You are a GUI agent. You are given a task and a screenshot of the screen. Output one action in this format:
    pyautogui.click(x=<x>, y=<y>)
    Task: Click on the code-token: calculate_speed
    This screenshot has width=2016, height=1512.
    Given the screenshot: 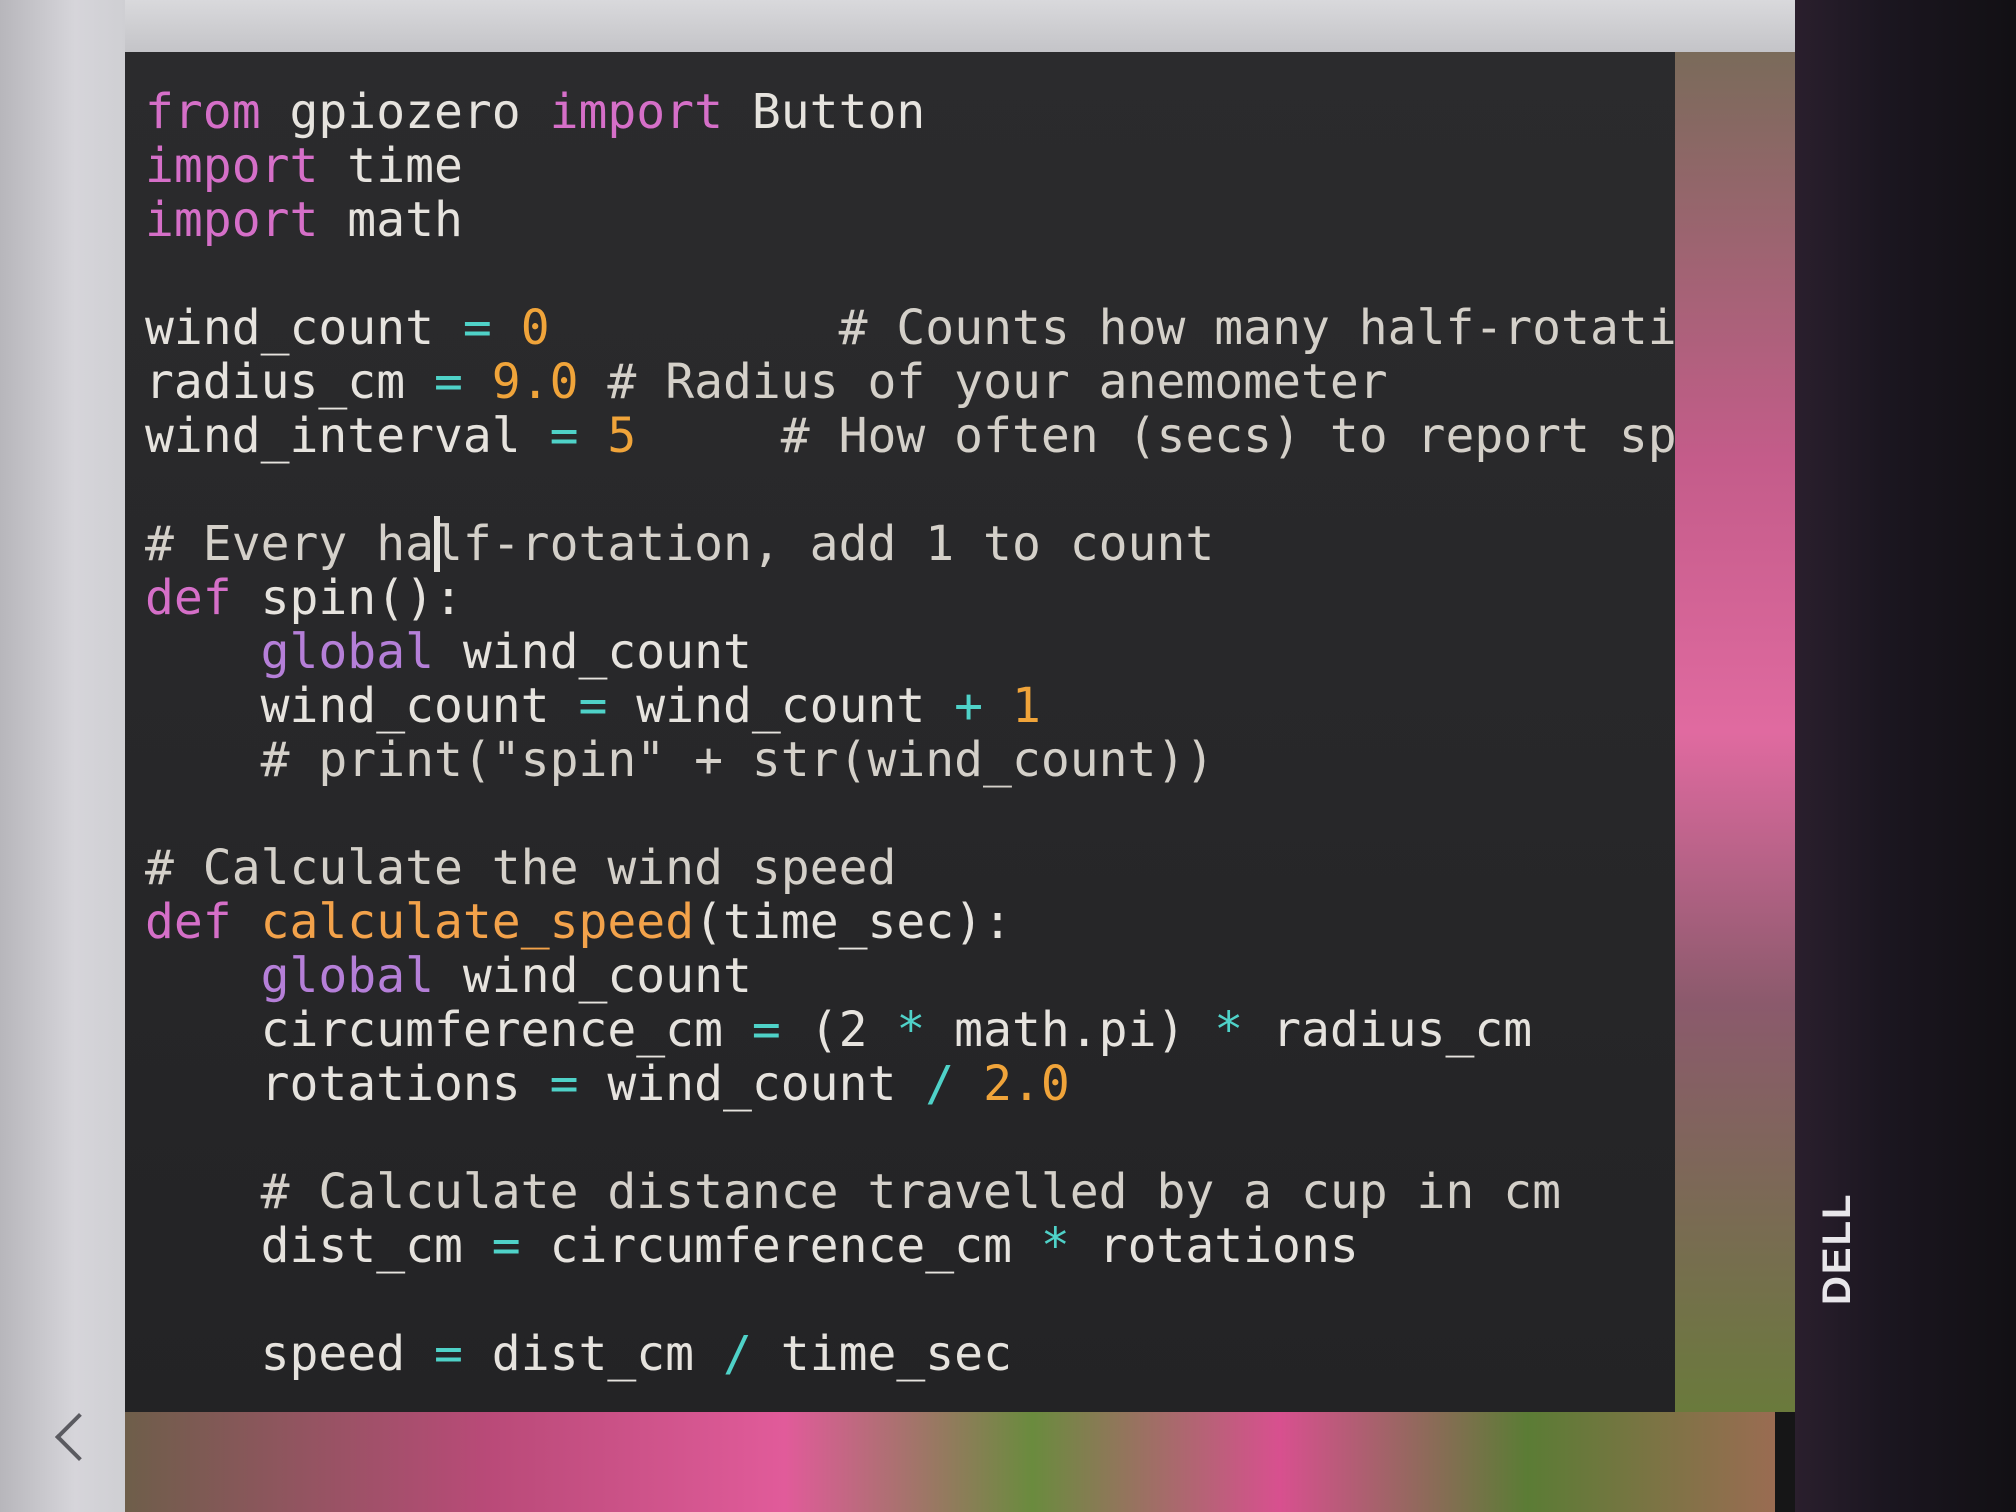 What is the action you would take?
    pyautogui.click(x=477, y=922)
    